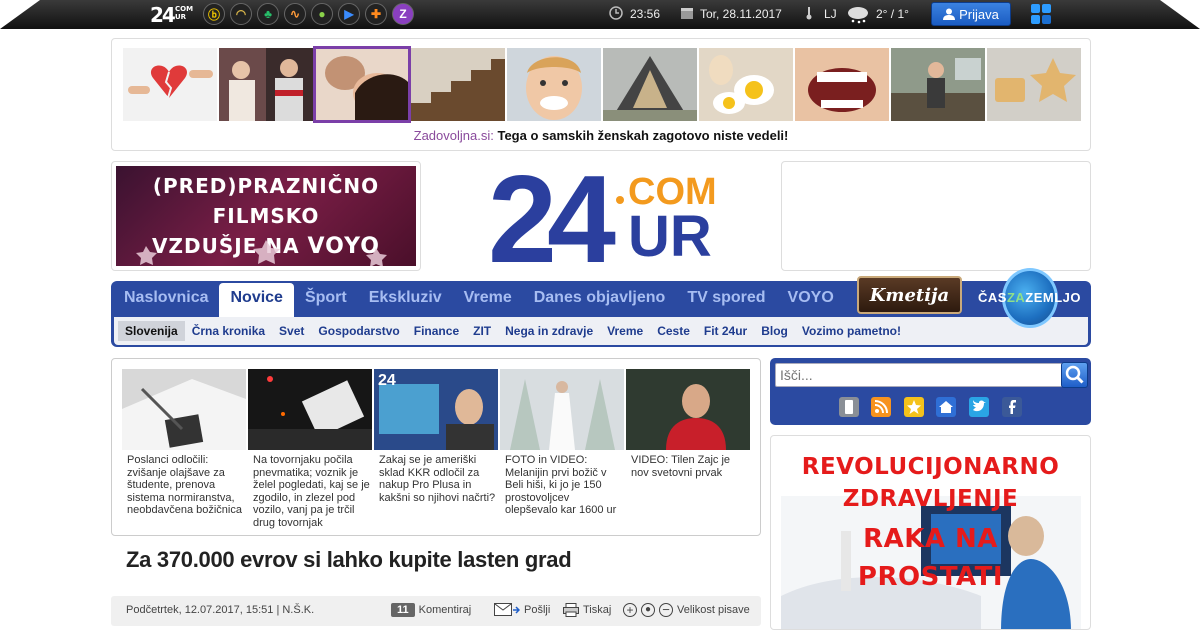 This screenshot has width=1200, height=630. I want to click on news-item: VIDEO: Tilen Zajc je nov svetovni prvak, so click(688, 424).